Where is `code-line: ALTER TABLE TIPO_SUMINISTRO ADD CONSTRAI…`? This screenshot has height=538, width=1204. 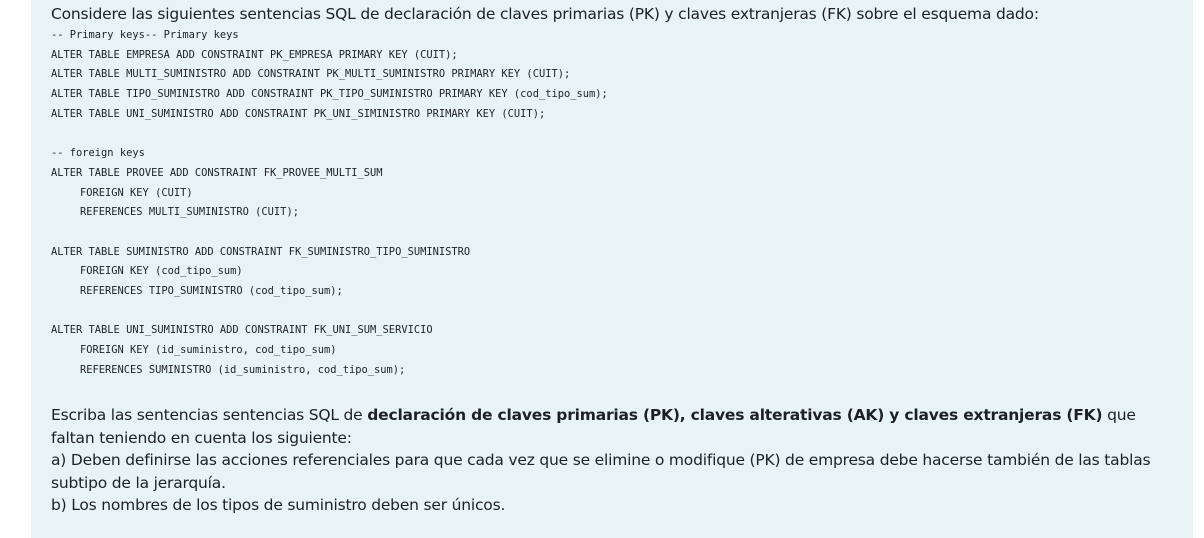 code-line: ALTER TABLE TIPO_SUMINISTRO ADD CONSTRAI… is located at coordinates (329, 94).